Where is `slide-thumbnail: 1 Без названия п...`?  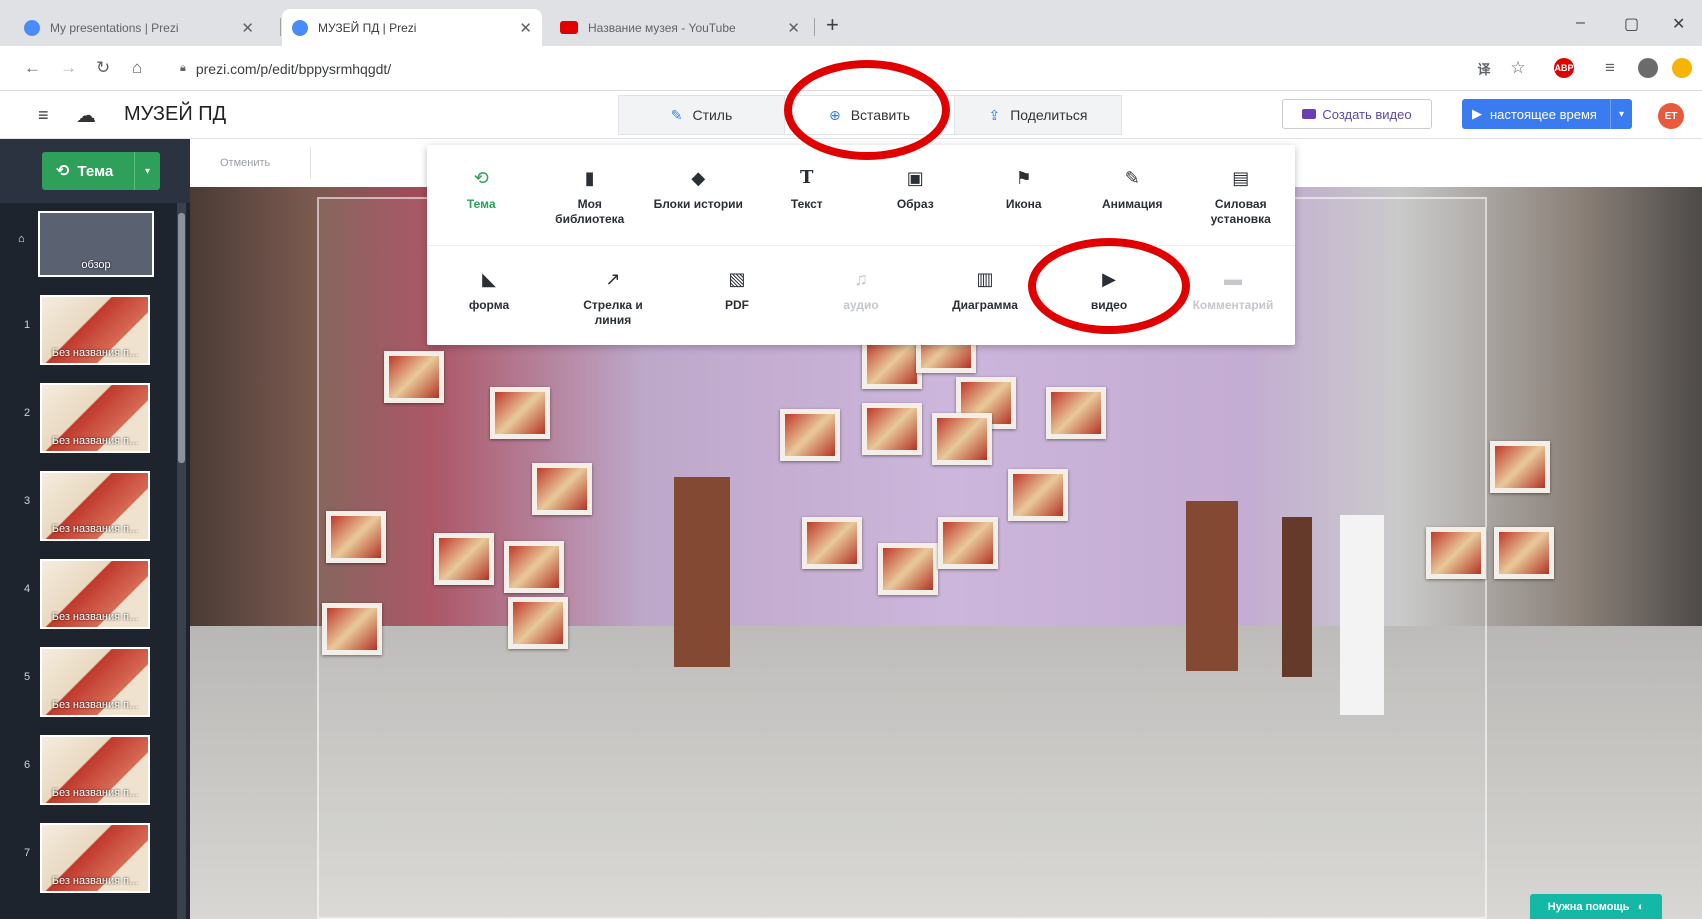
slide-thumbnail: 1 Без названия п... is located at coordinates (87, 331).